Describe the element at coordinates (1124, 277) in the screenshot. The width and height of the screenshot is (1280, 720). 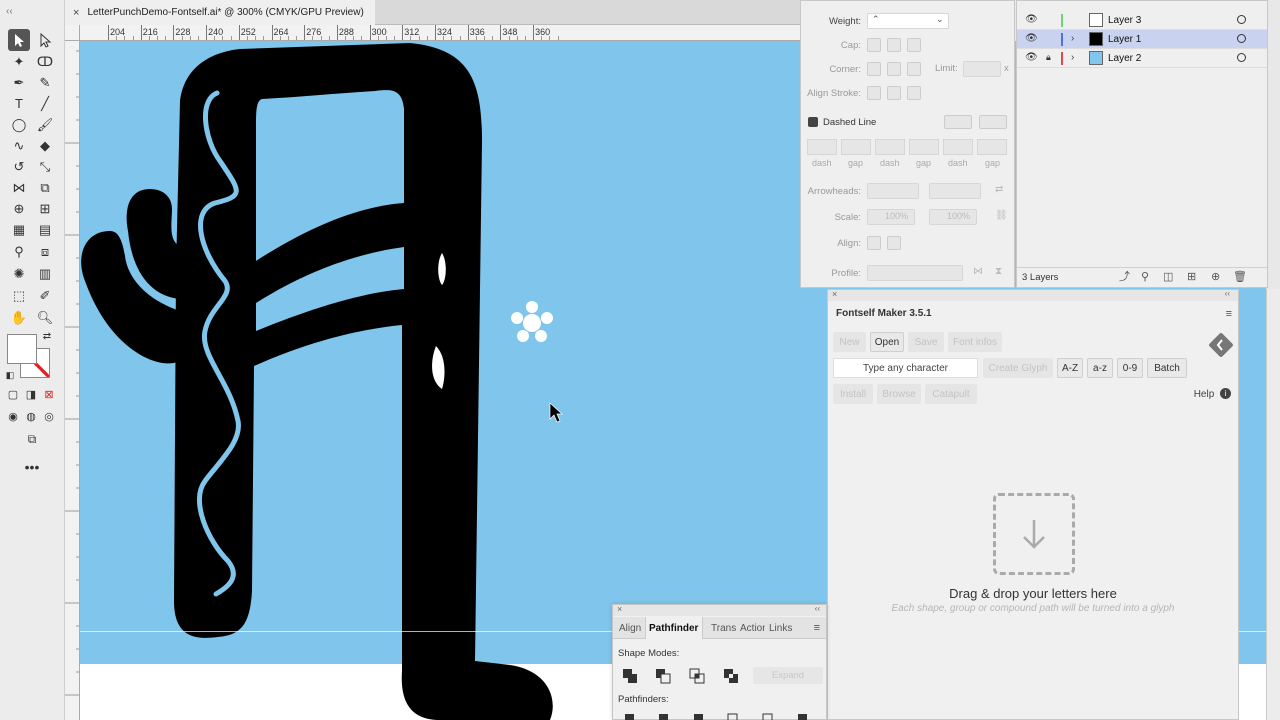
I see `export-icon: ⤴` at that location.